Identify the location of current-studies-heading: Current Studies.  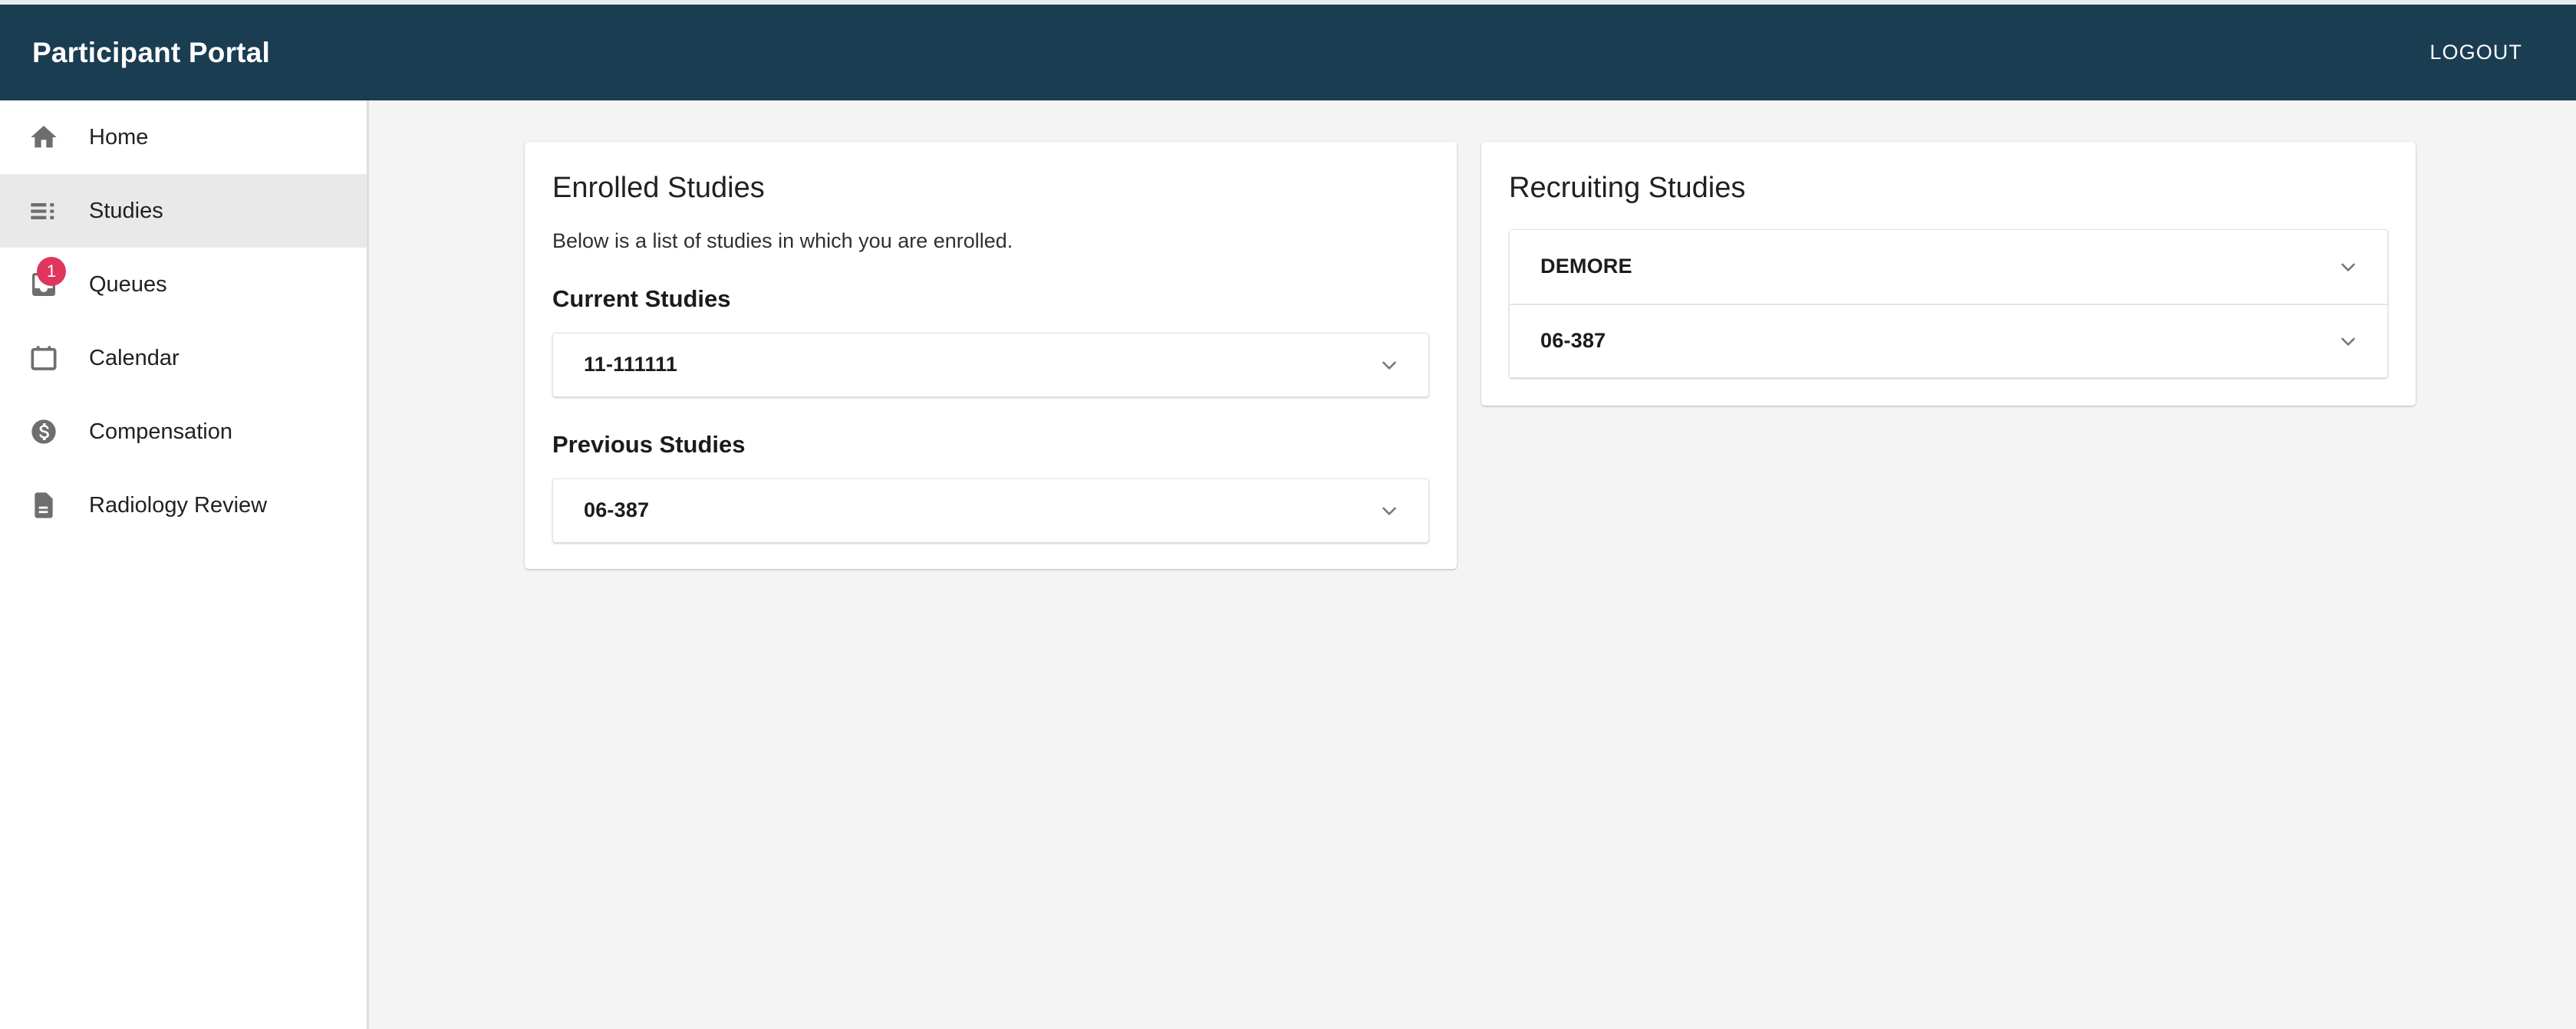
(641, 298).